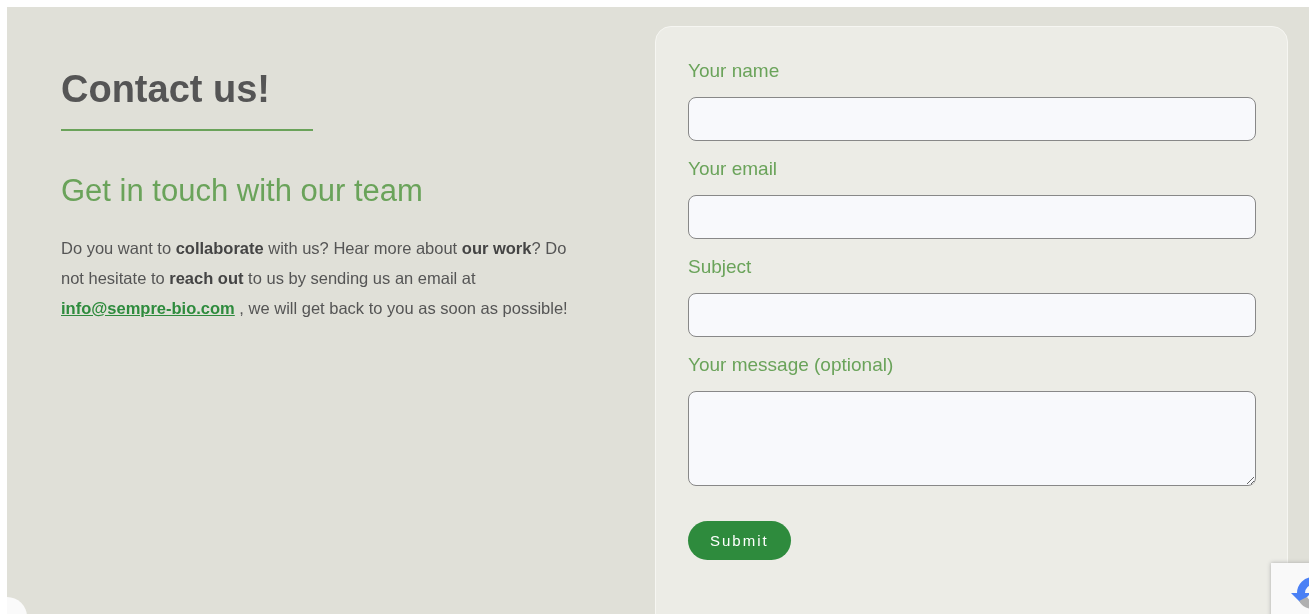  Describe the element at coordinates (166, 89) in the screenshot. I see `page-heading: Contact us!` at that location.